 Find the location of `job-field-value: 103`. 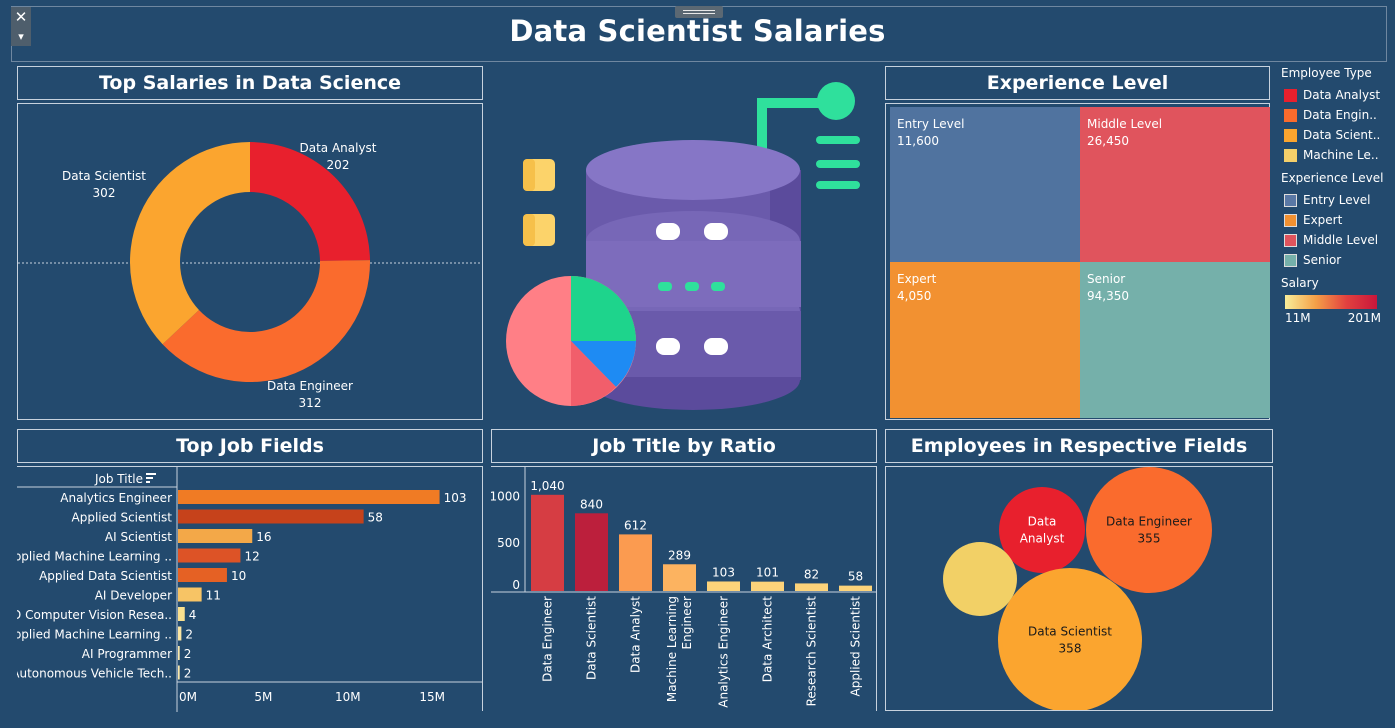

job-field-value: 103 is located at coordinates (455, 498).